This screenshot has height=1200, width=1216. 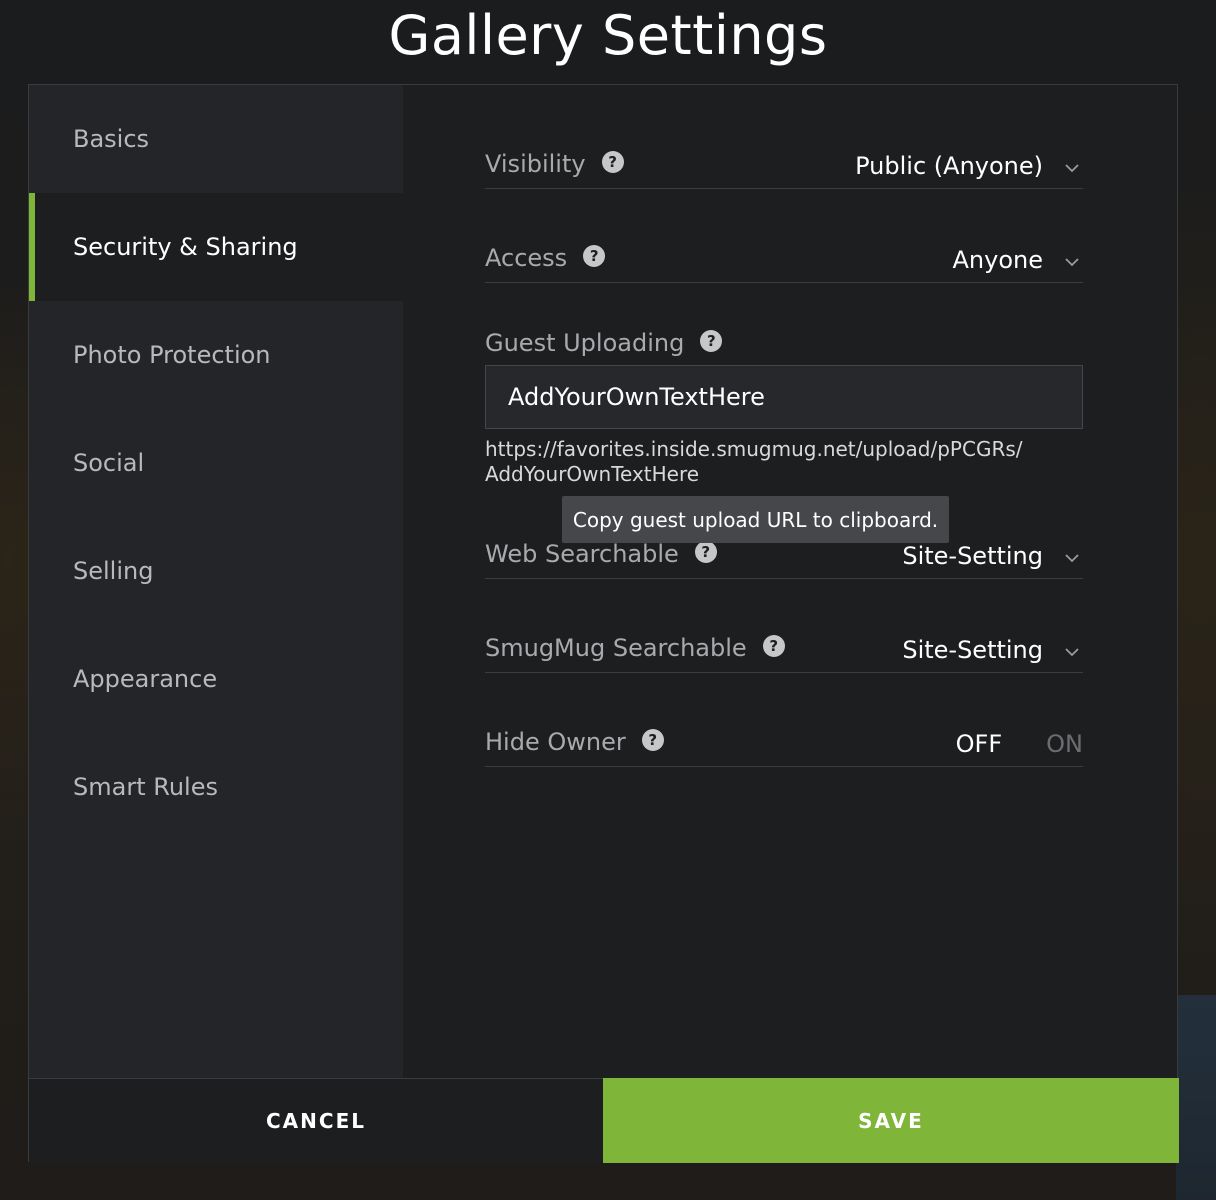 What do you see at coordinates (145, 787) in the screenshot?
I see `sidebar-item-label: Smart Rules` at bounding box center [145, 787].